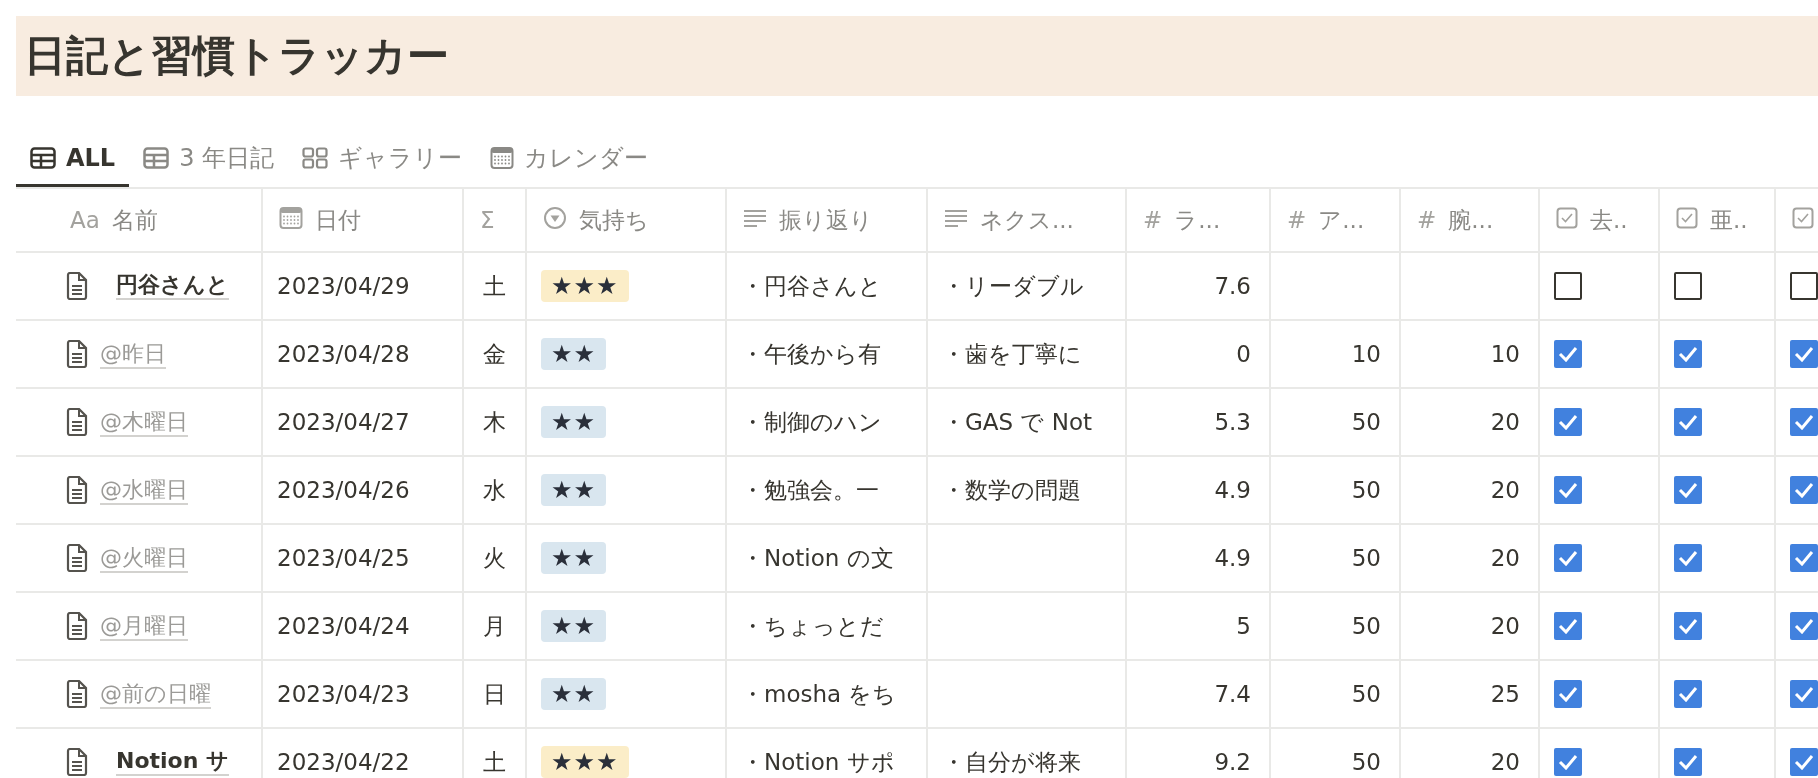 This screenshot has height=778, width=1818. What do you see at coordinates (1600, 221) in the screenshot?
I see `column-header: 去..` at bounding box center [1600, 221].